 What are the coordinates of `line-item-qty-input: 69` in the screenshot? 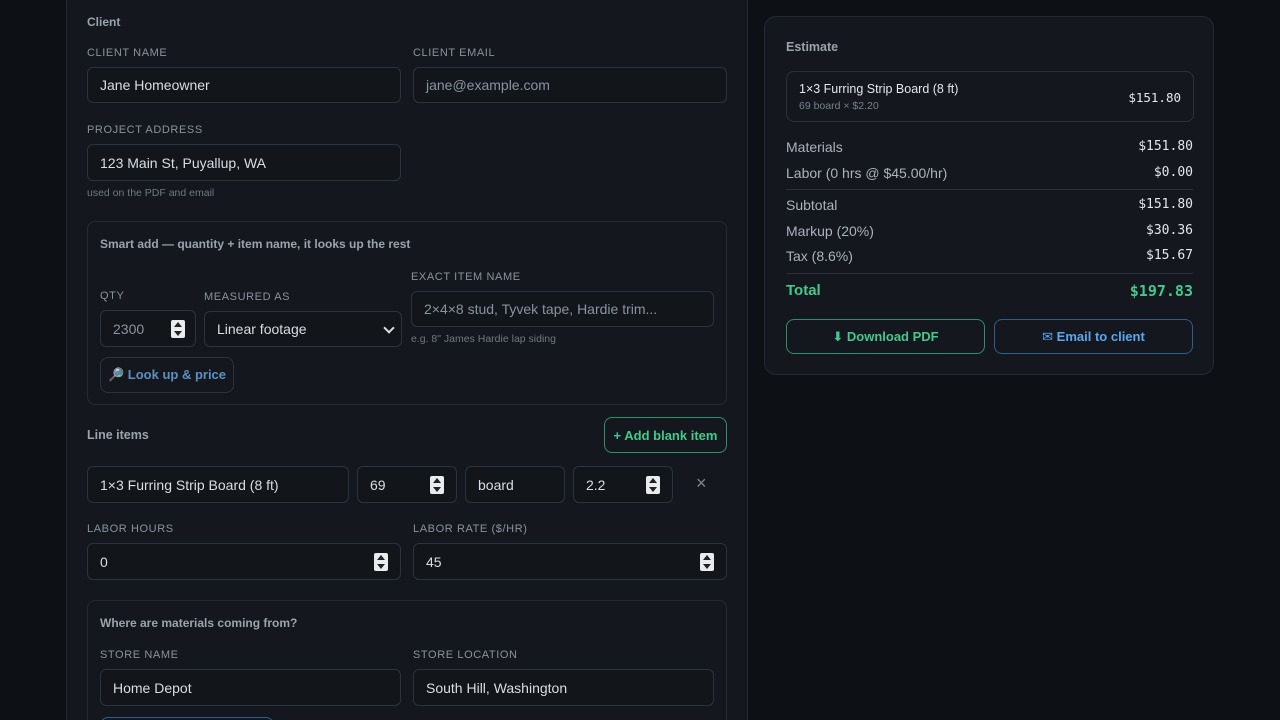 It's located at (407, 484).